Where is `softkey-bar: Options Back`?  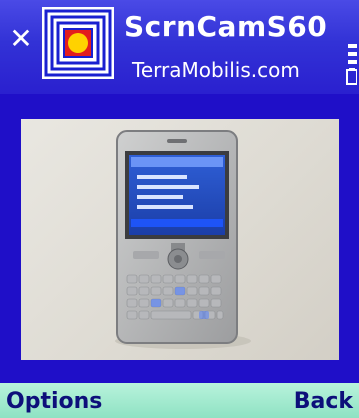
softkey-bar: Options Back is located at coordinates (179, 400).